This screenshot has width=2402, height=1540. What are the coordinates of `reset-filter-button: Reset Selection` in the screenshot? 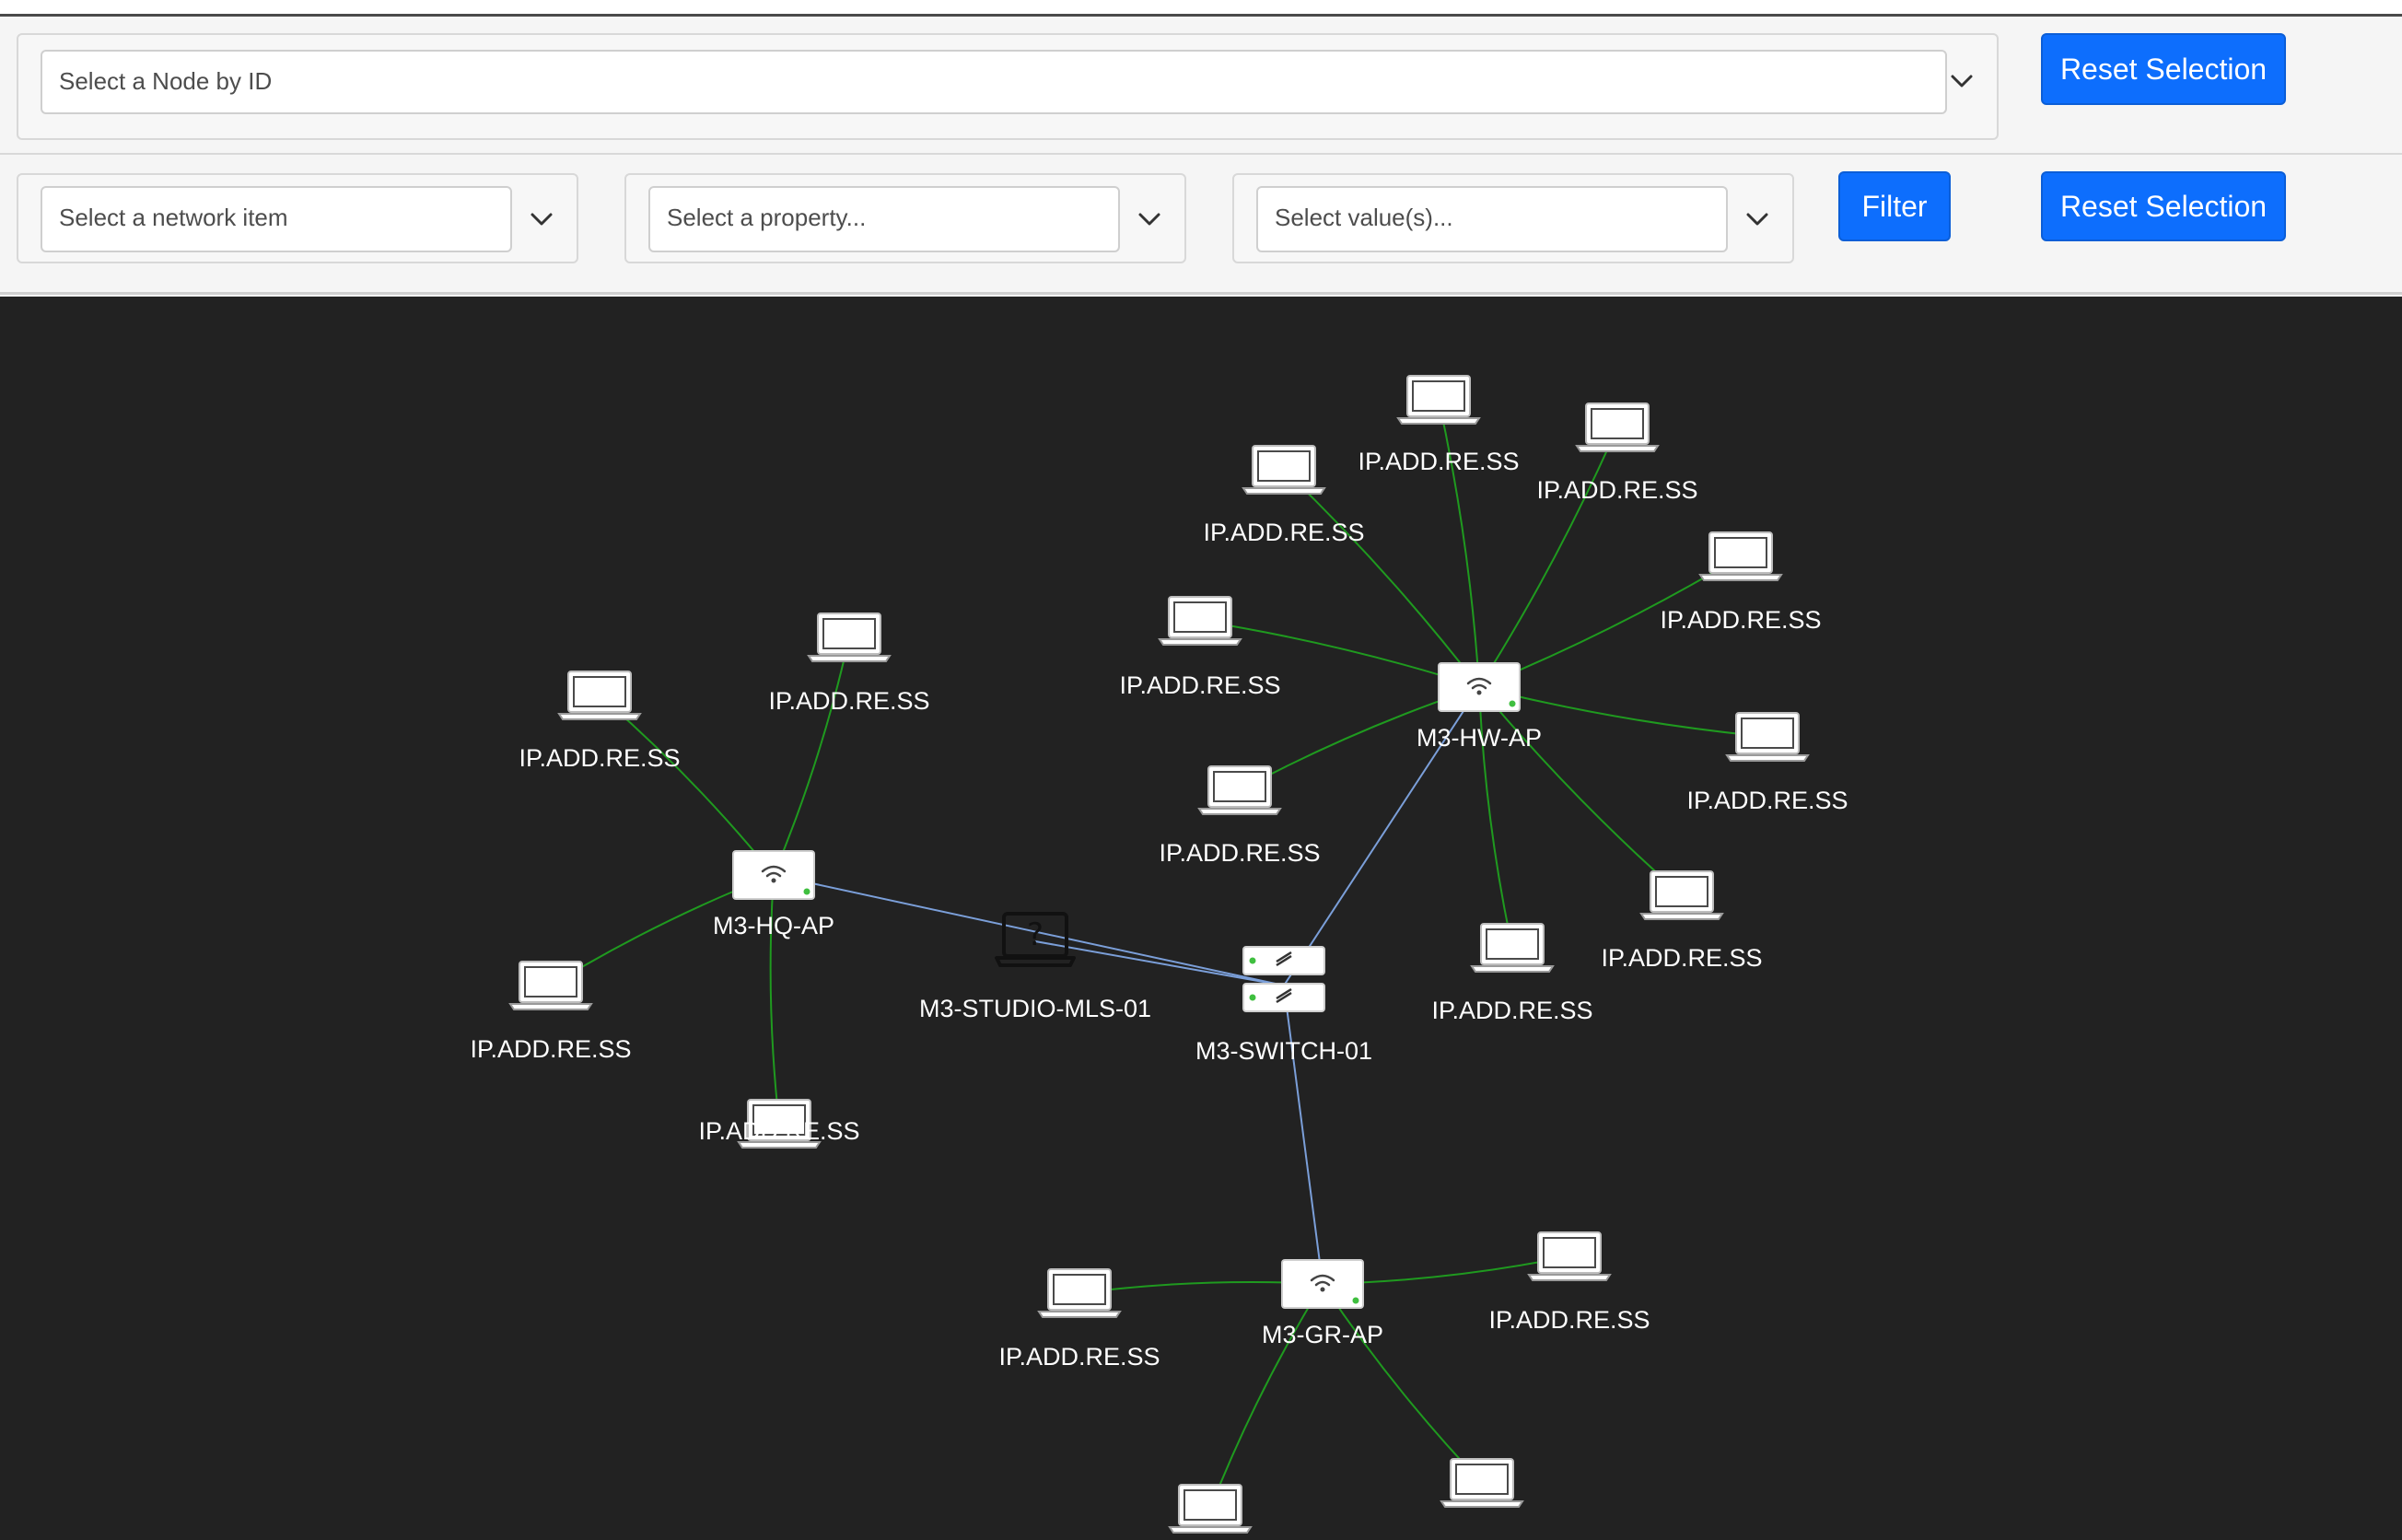 It's located at (2163, 206).